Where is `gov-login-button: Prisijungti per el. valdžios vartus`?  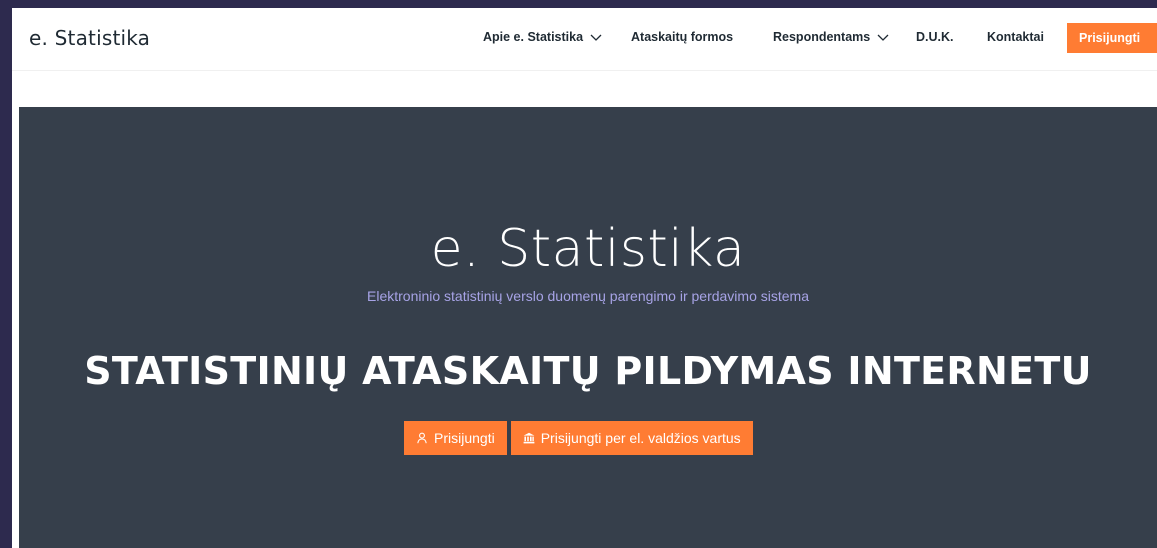 gov-login-button: Prisijungti per el. valdžios vartus is located at coordinates (631, 438).